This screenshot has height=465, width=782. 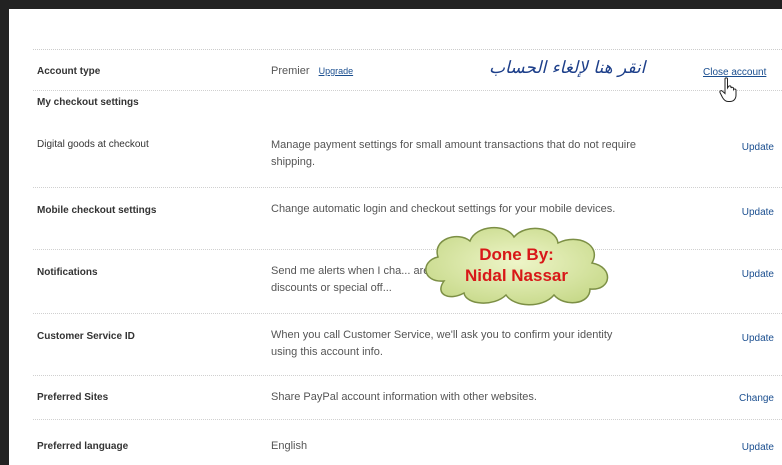 I want to click on update-notifications-button: Update, so click(x=758, y=274).